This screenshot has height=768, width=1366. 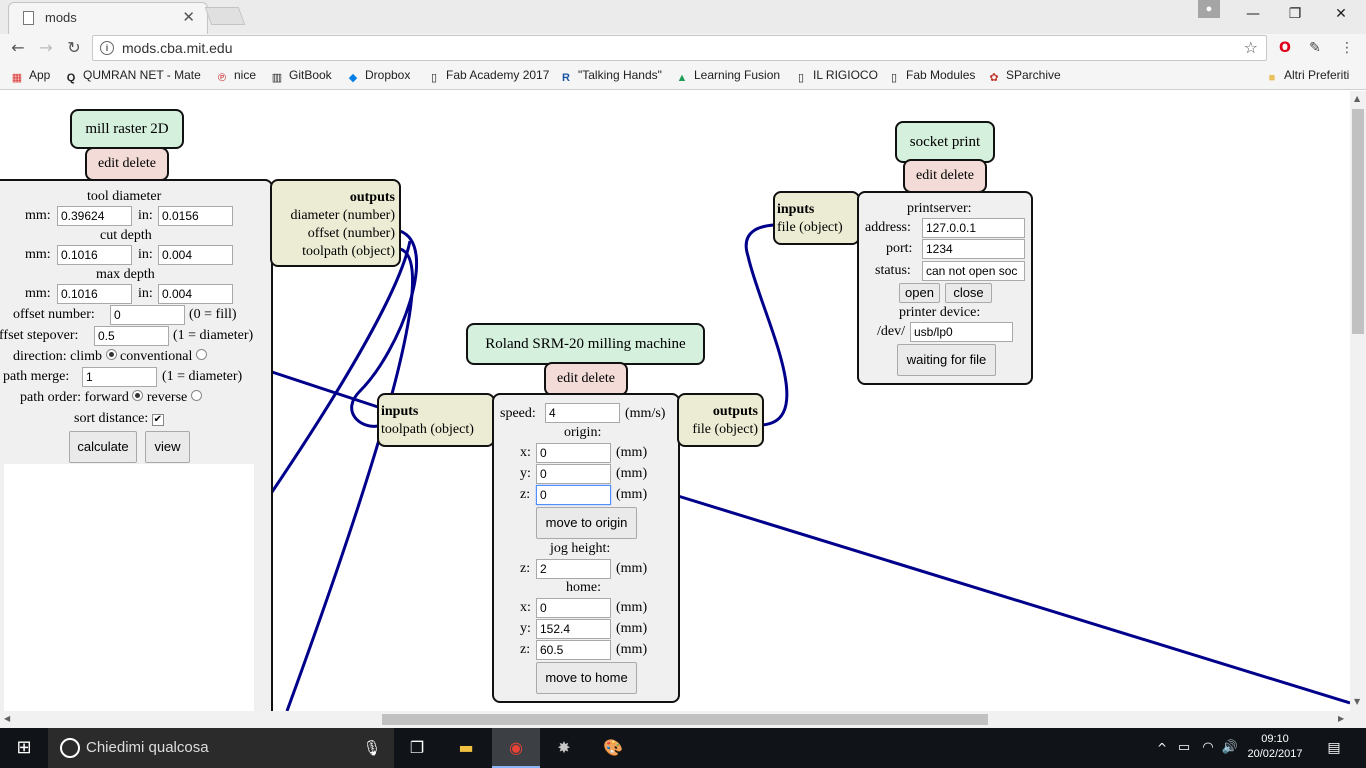 What do you see at coordinates (74, 48) in the screenshot?
I see `reload-icon: ↻` at bounding box center [74, 48].